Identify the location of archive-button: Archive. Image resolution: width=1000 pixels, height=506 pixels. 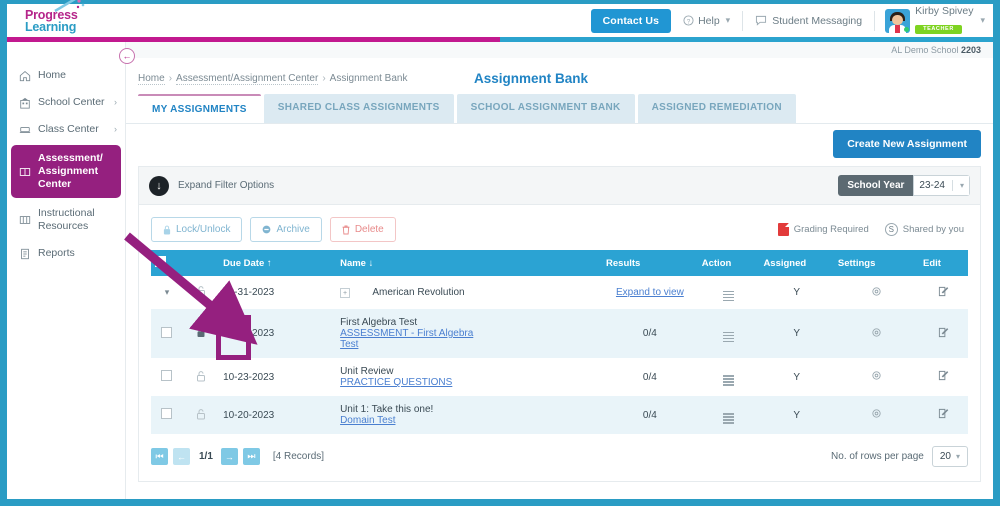
(286, 229).